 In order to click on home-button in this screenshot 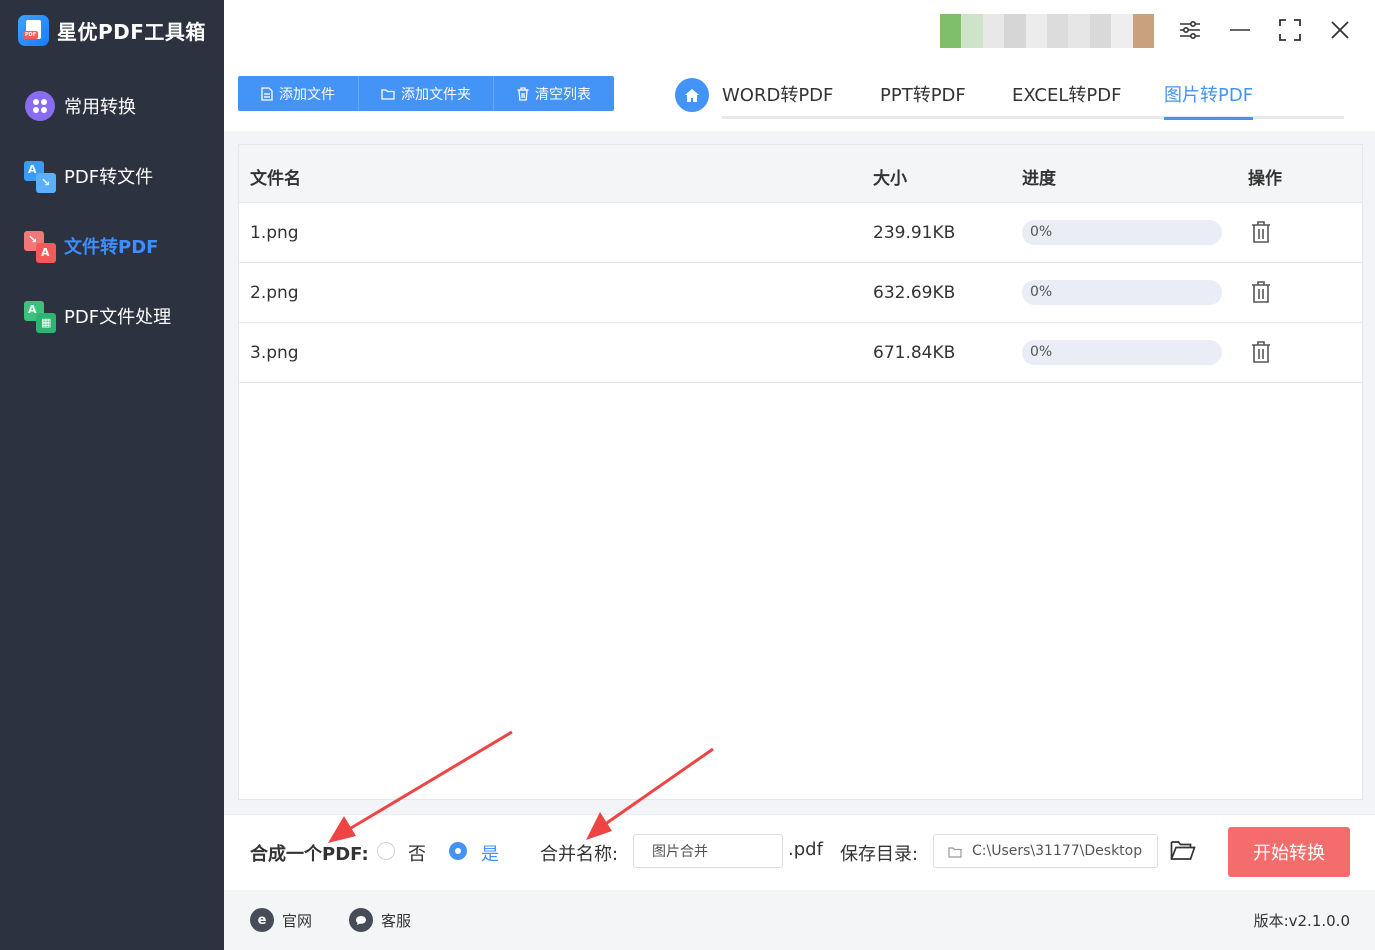, I will do `click(692, 95)`.